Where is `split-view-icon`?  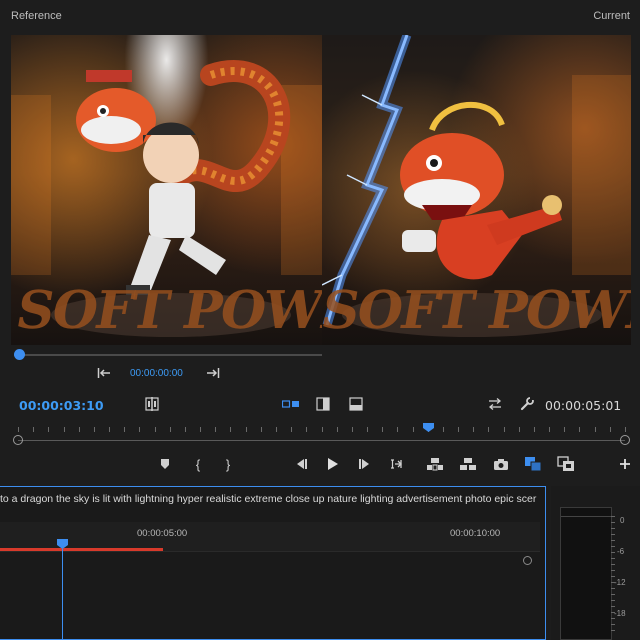
split-view-icon is located at coordinates (152, 404).